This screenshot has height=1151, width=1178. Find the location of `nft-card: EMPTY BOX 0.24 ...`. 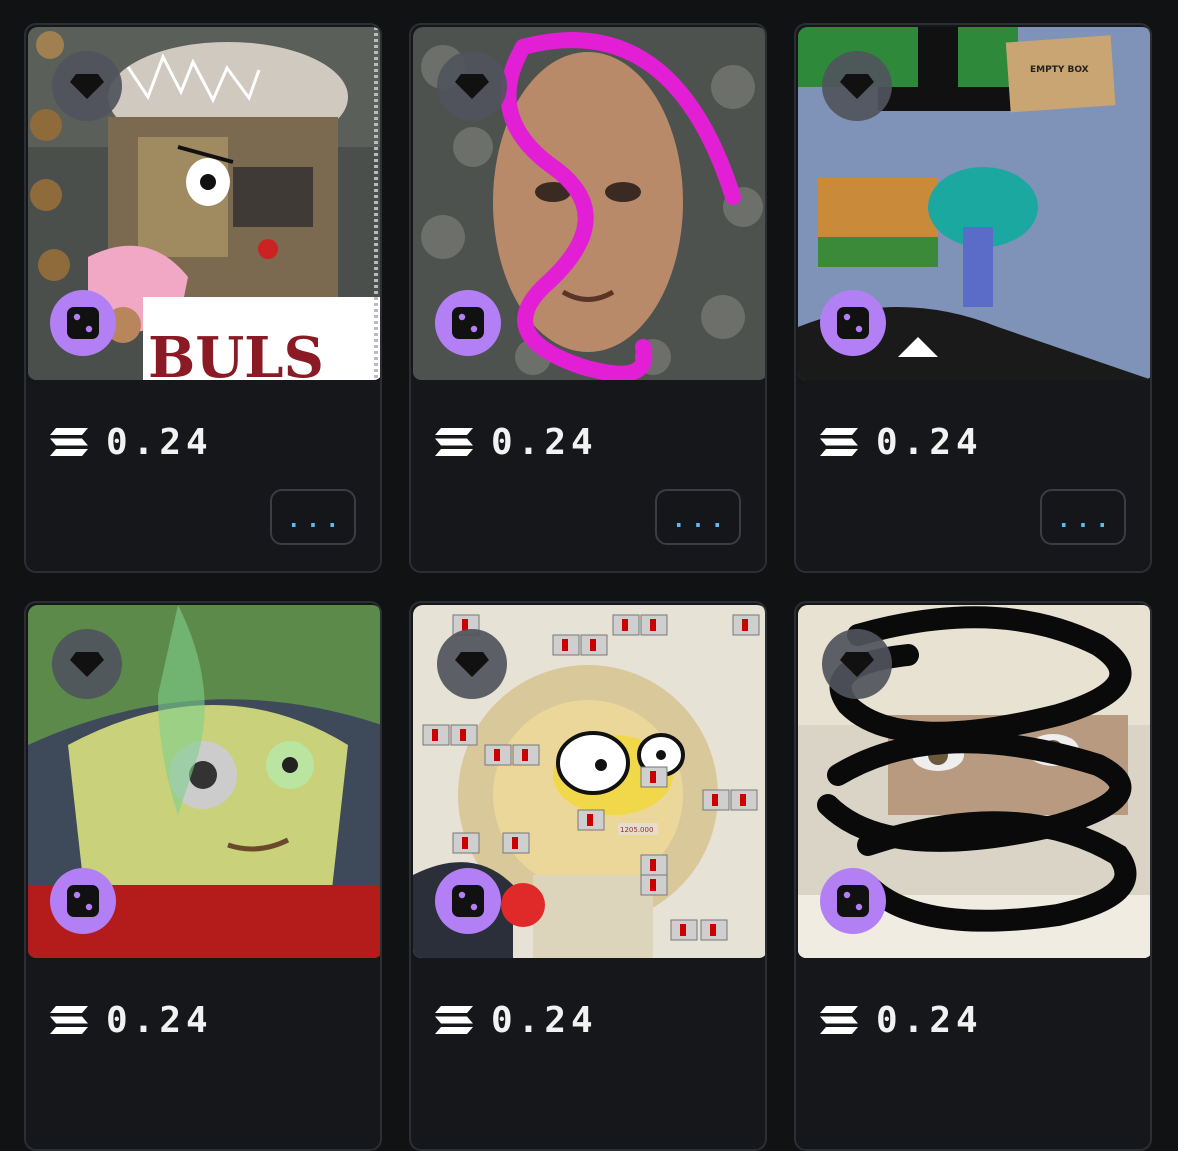

nft-card: EMPTY BOX 0.24 ... is located at coordinates (973, 298).